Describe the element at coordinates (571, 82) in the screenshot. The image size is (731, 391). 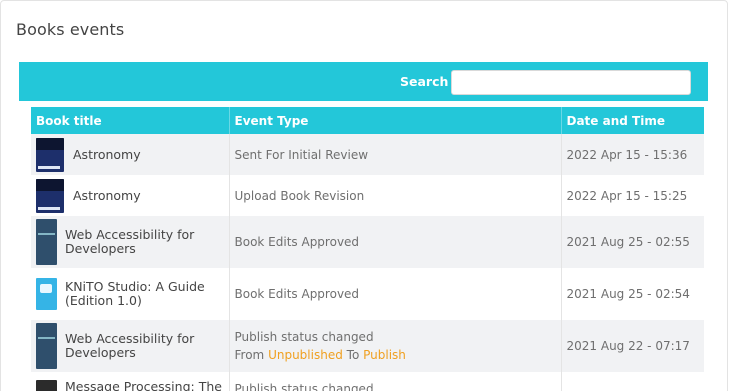
I see `search-input` at that location.